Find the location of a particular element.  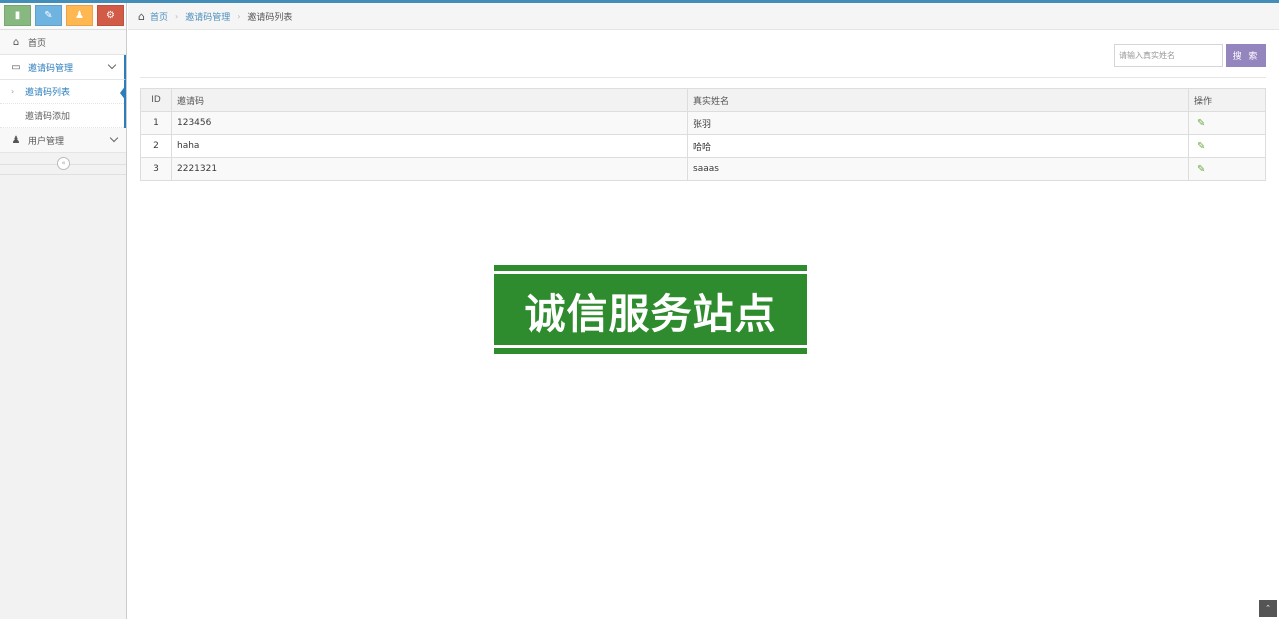

cell-name: 张羽 is located at coordinates (938, 123).